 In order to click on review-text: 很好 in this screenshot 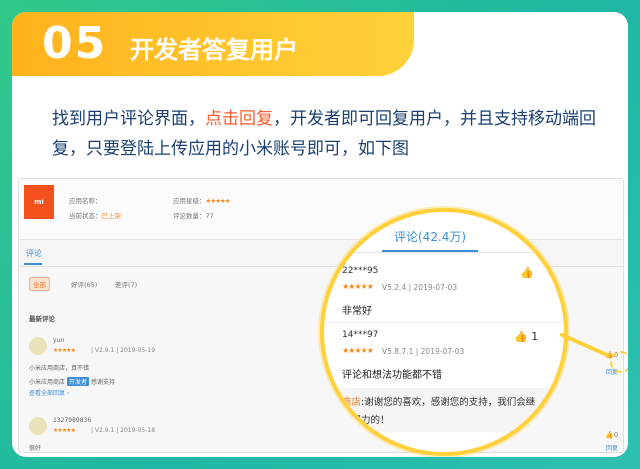, I will do `click(35, 448)`.